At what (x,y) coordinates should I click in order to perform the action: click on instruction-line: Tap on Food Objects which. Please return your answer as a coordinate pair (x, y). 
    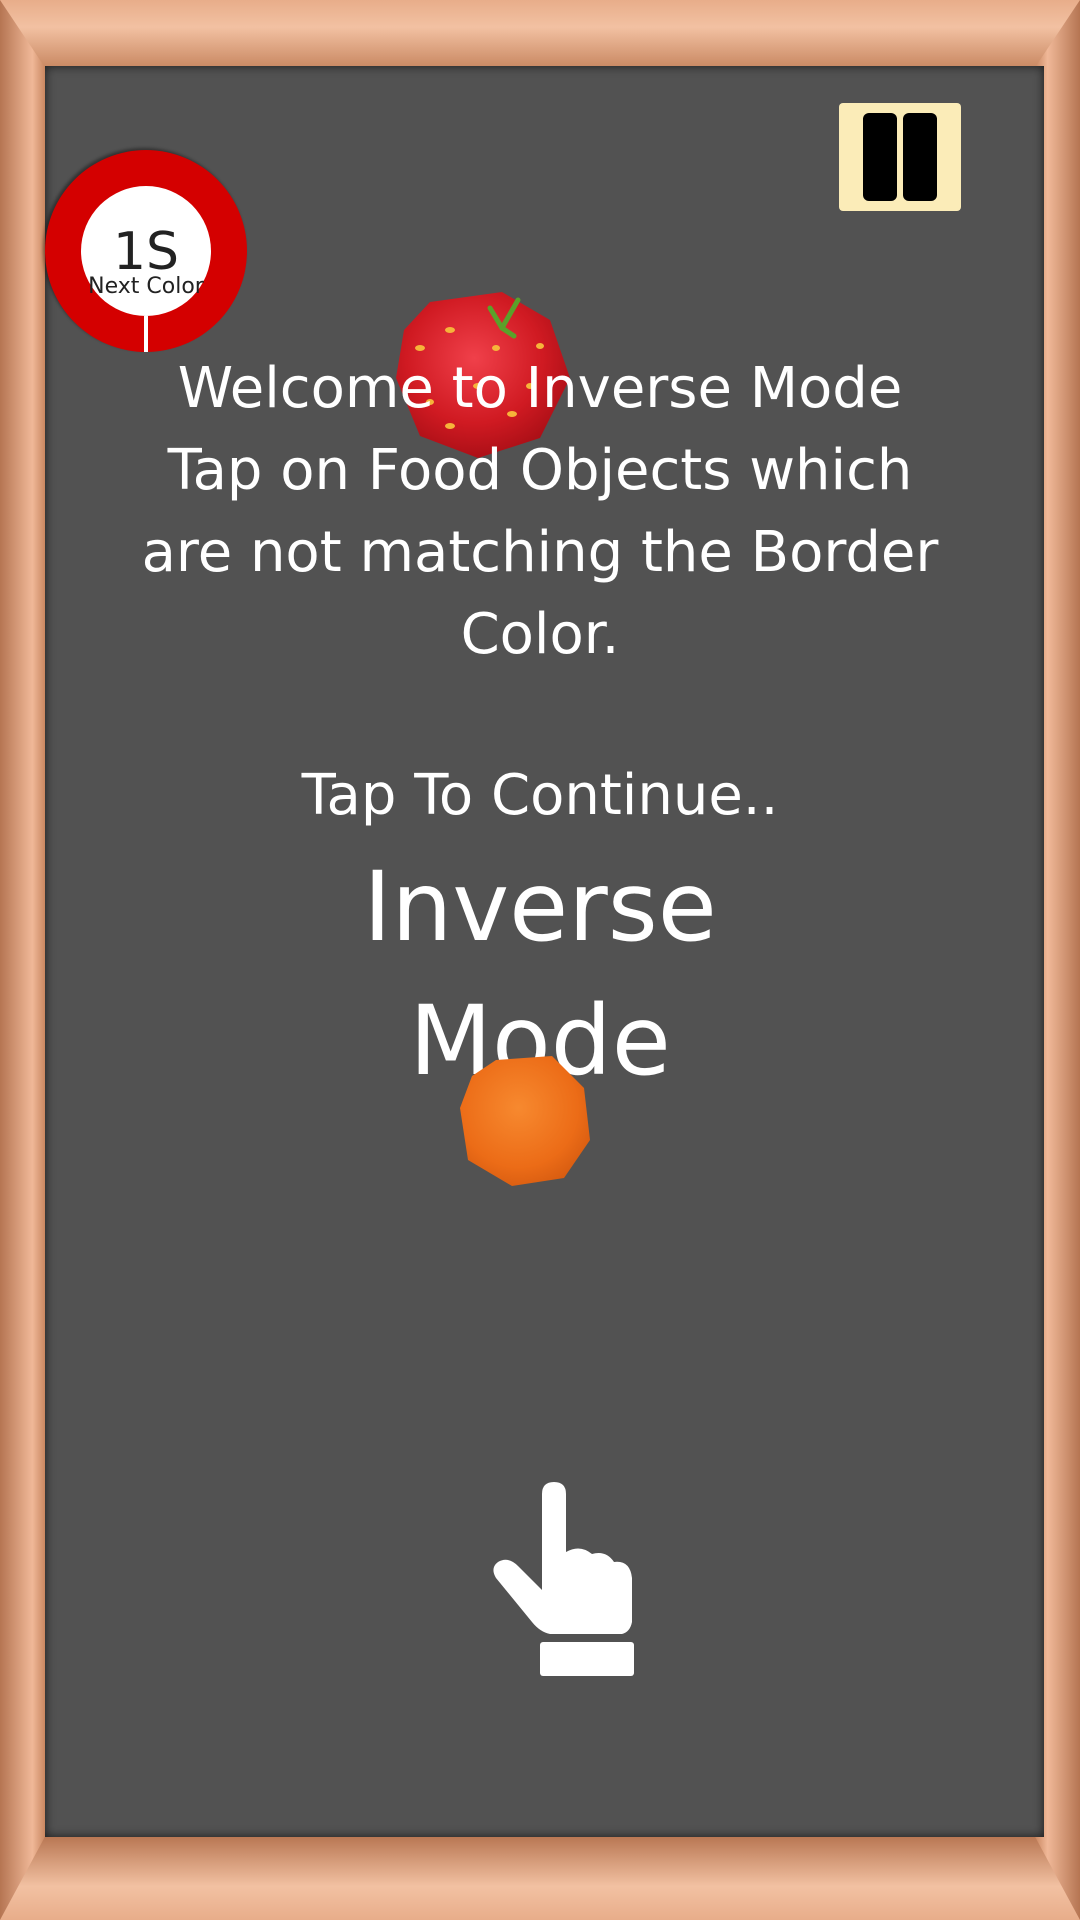
    Looking at the image, I should click on (540, 470).